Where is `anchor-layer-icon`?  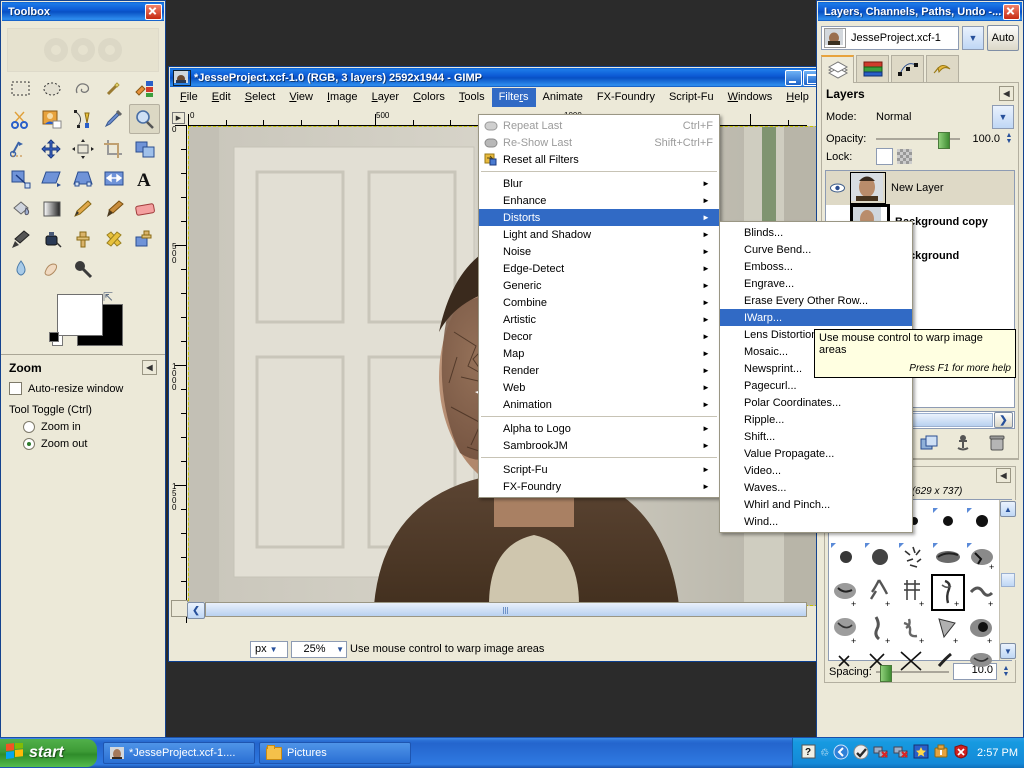 anchor-layer-icon is located at coordinates (963, 444).